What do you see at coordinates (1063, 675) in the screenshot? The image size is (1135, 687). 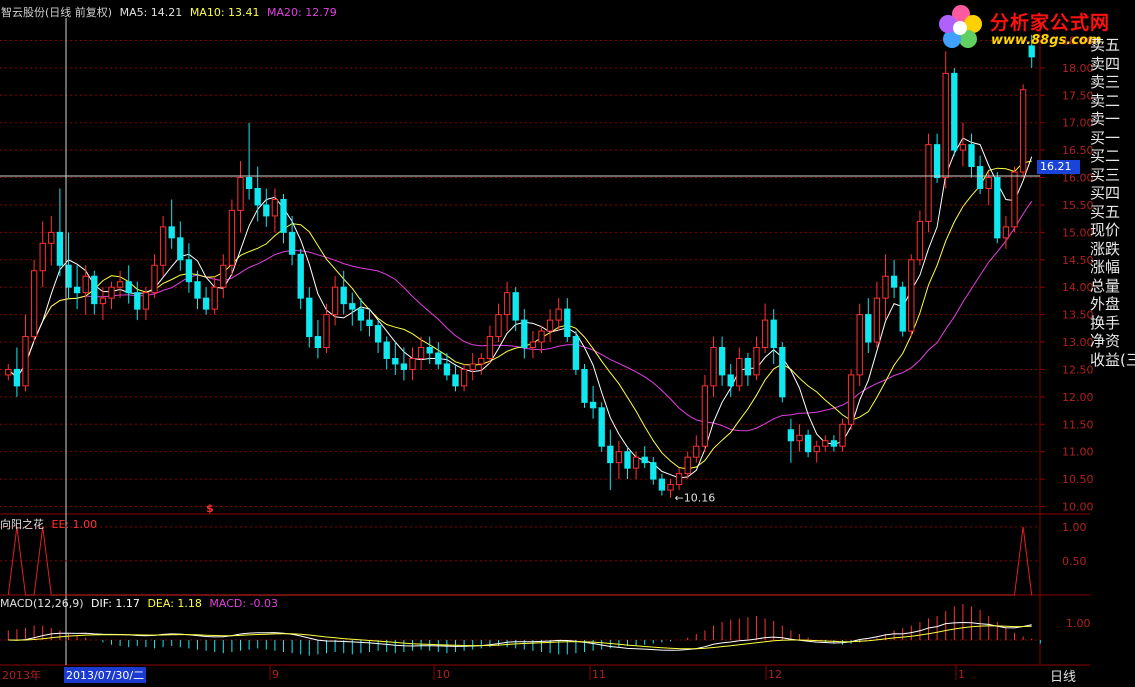 I see `period-label: 日线` at bounding box center [1063, 675].